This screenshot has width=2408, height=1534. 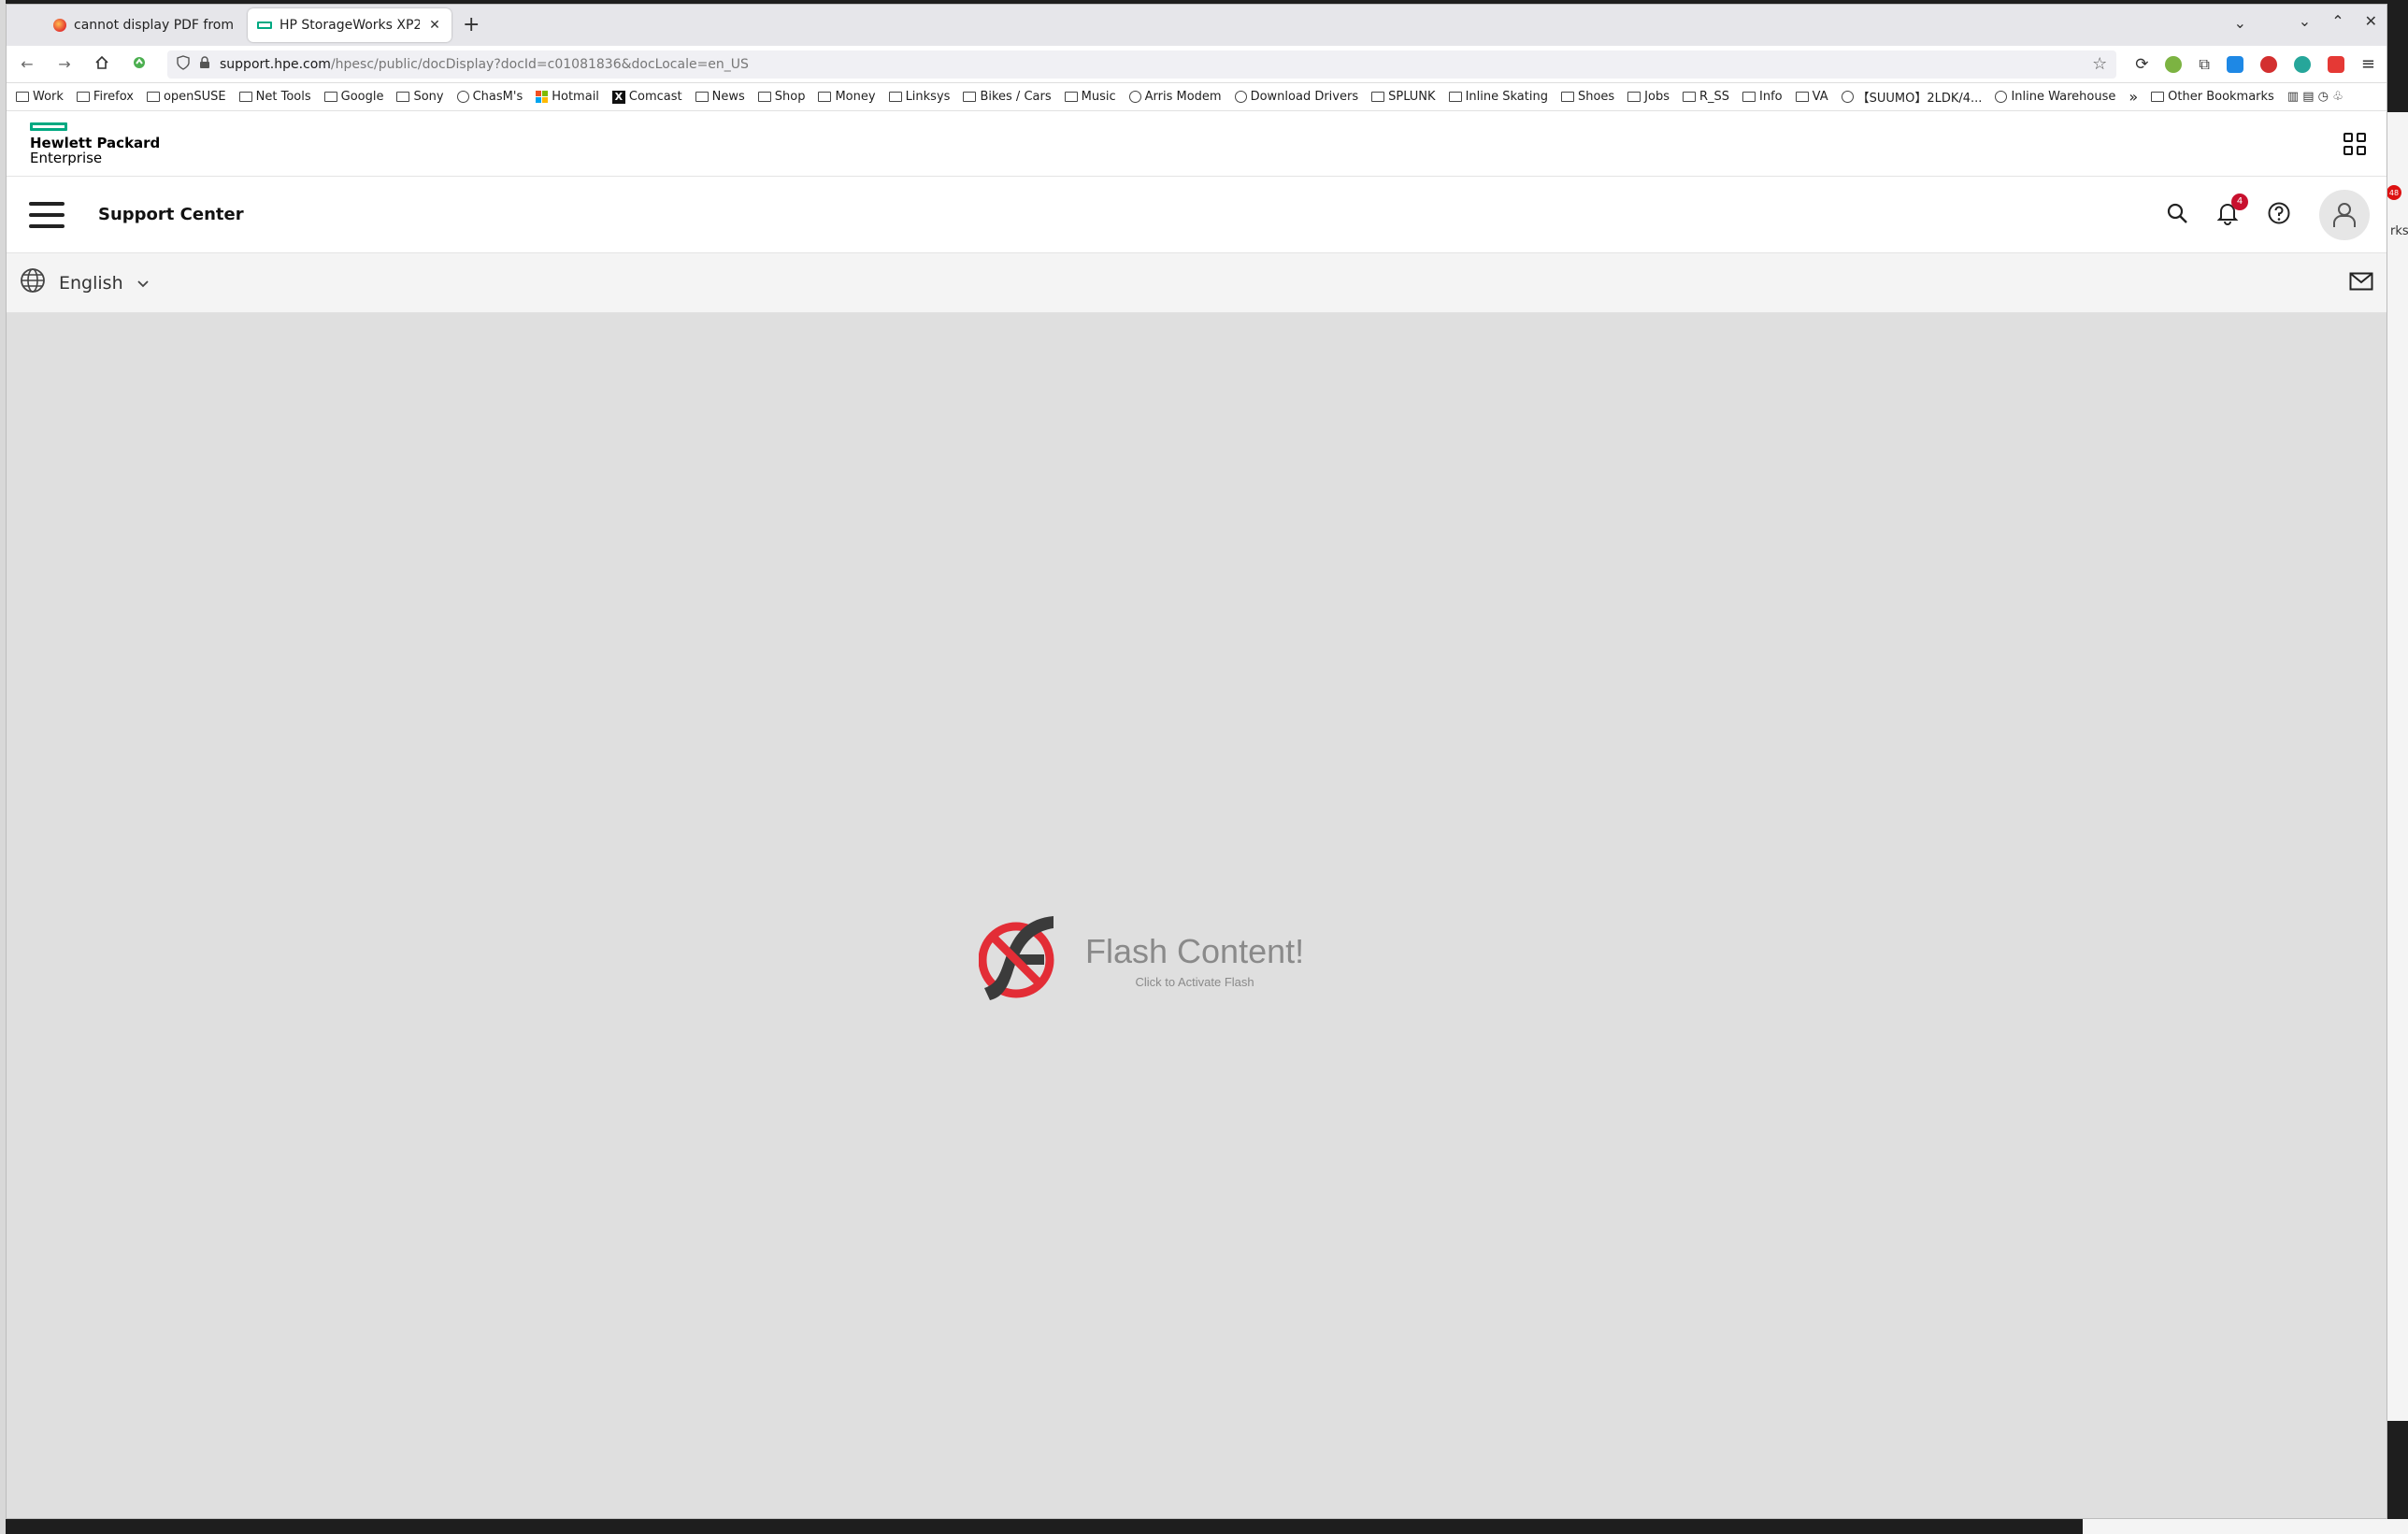 I want to click on tab-list-chevron-icon: ⌄, so click(x=2240, y=23).